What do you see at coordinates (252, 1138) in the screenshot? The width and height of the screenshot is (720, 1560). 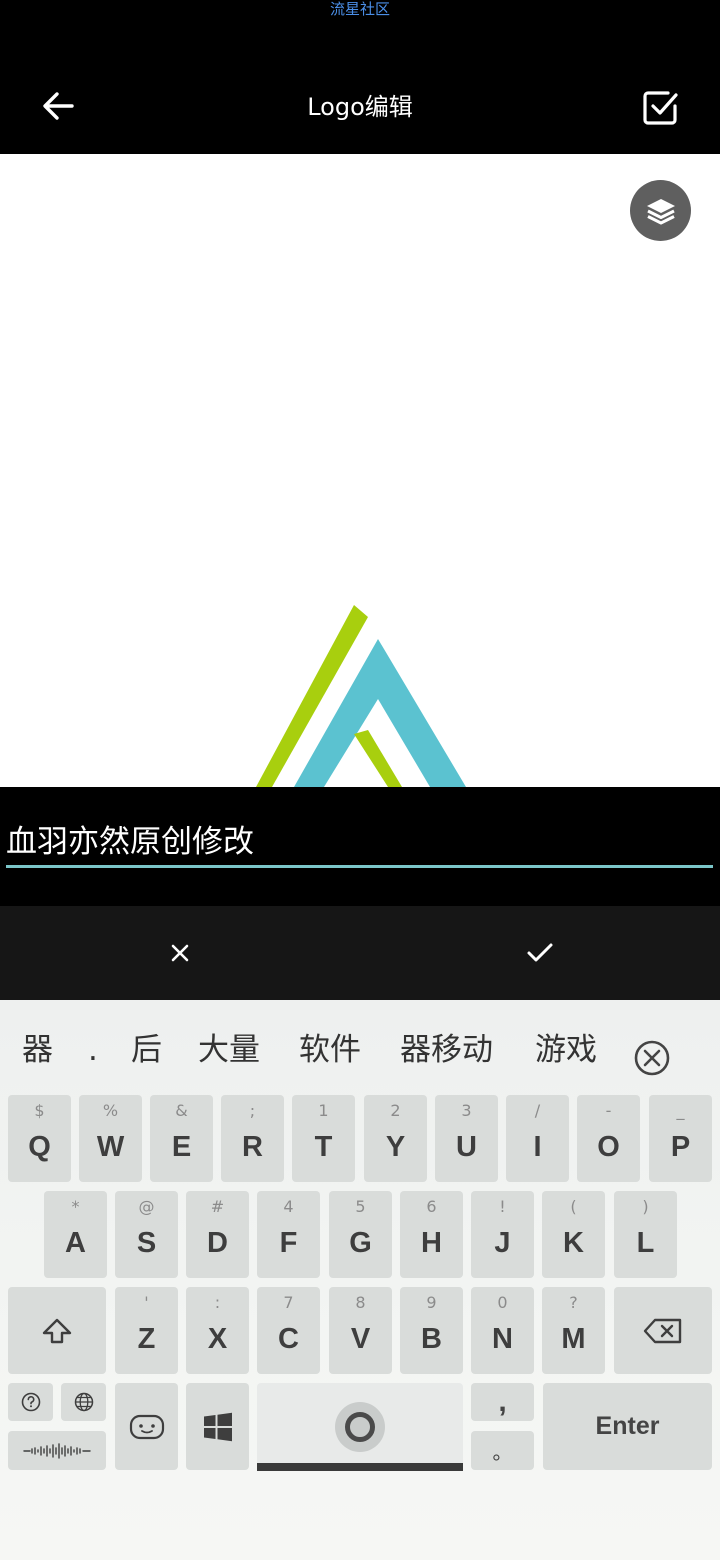 I see `key-r: ; R` at bounding box center [252, 1138].